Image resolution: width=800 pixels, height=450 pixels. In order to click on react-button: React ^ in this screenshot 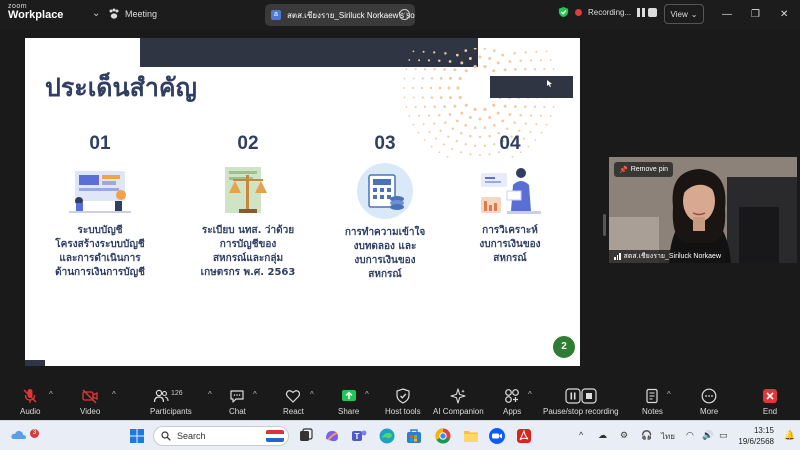, I will do `click(298, 402)`.